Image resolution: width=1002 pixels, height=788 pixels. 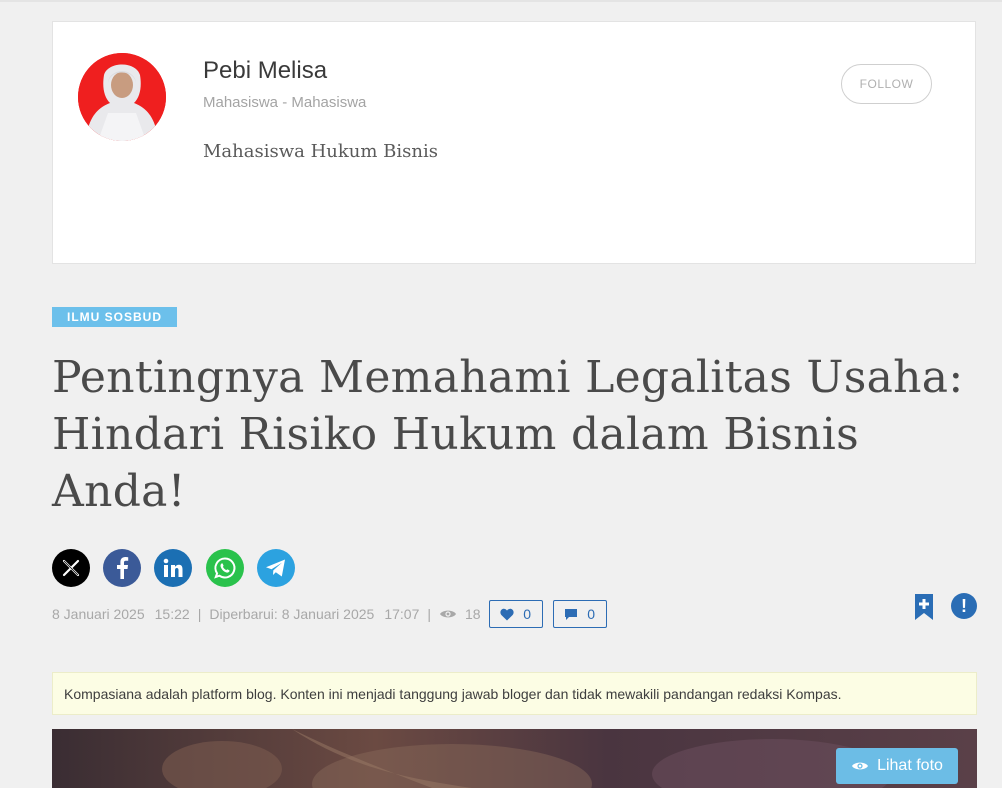 What do you see at coordinates (507, 614) in the screenshot?
I see `heart-icon` at bounding box center [507, 614].